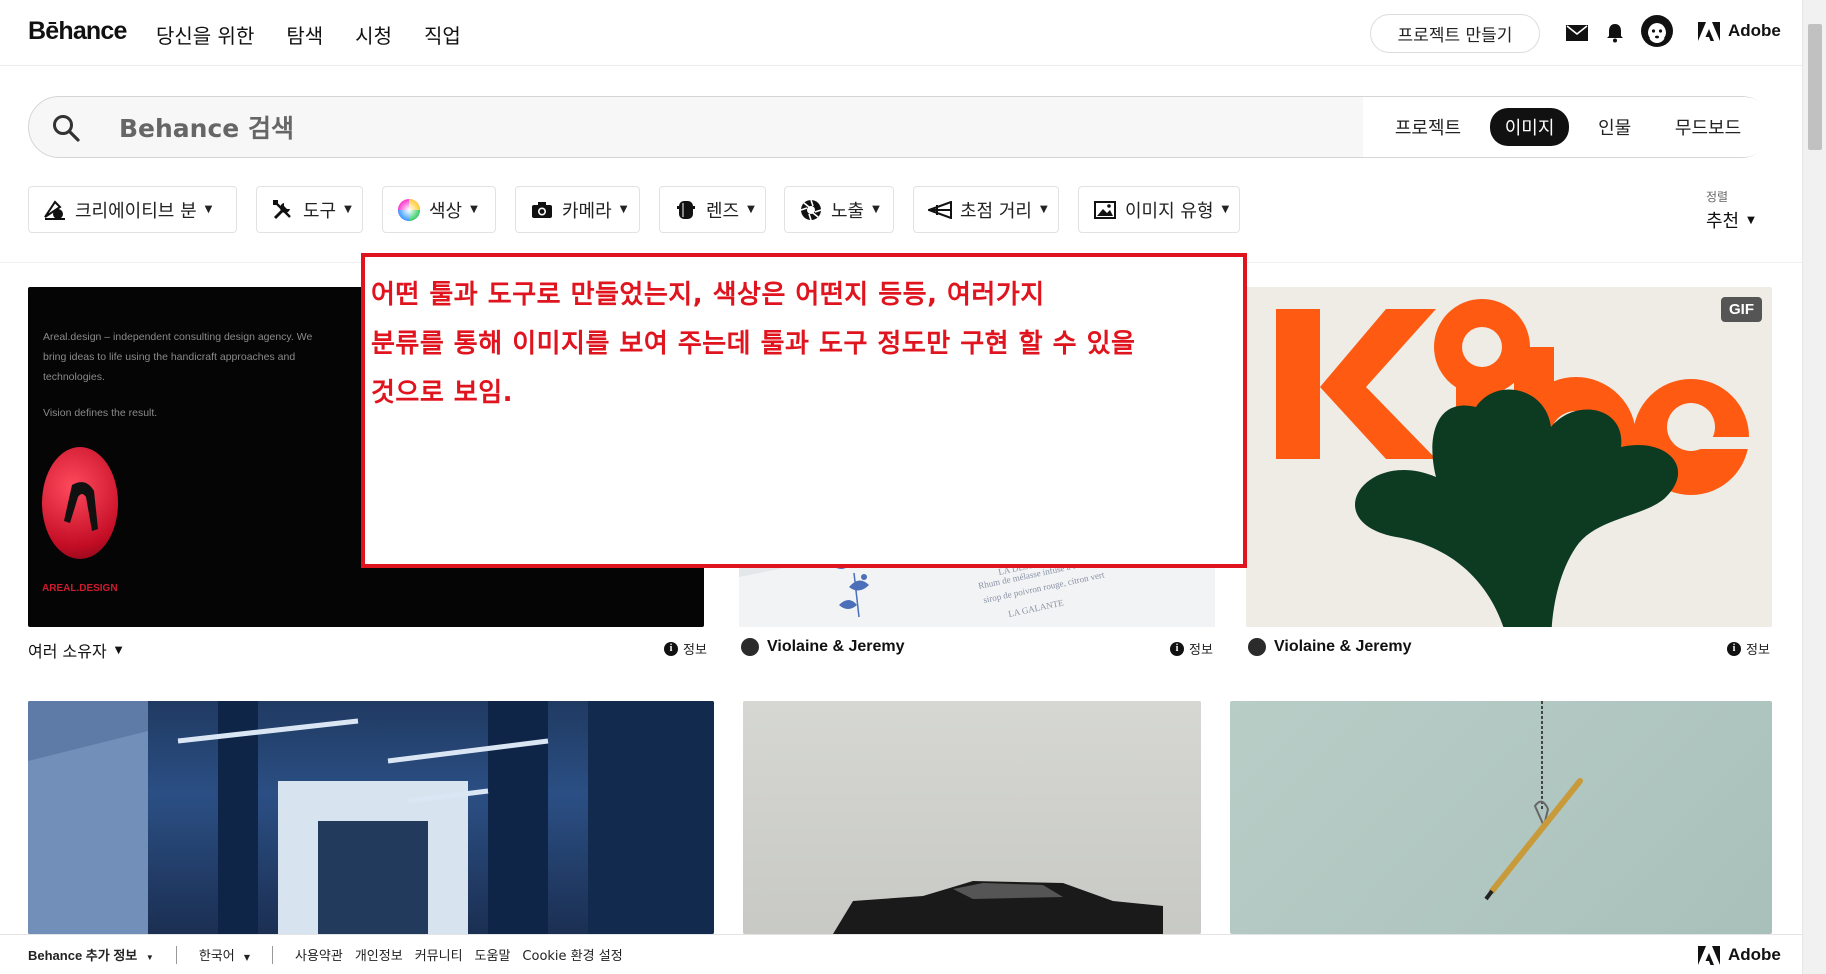 This screenshot has height=974, width=1826. Describe the element at coordinates (442, 34) in the screenshot. I see `nav-link-jobs: 직업` at that location.